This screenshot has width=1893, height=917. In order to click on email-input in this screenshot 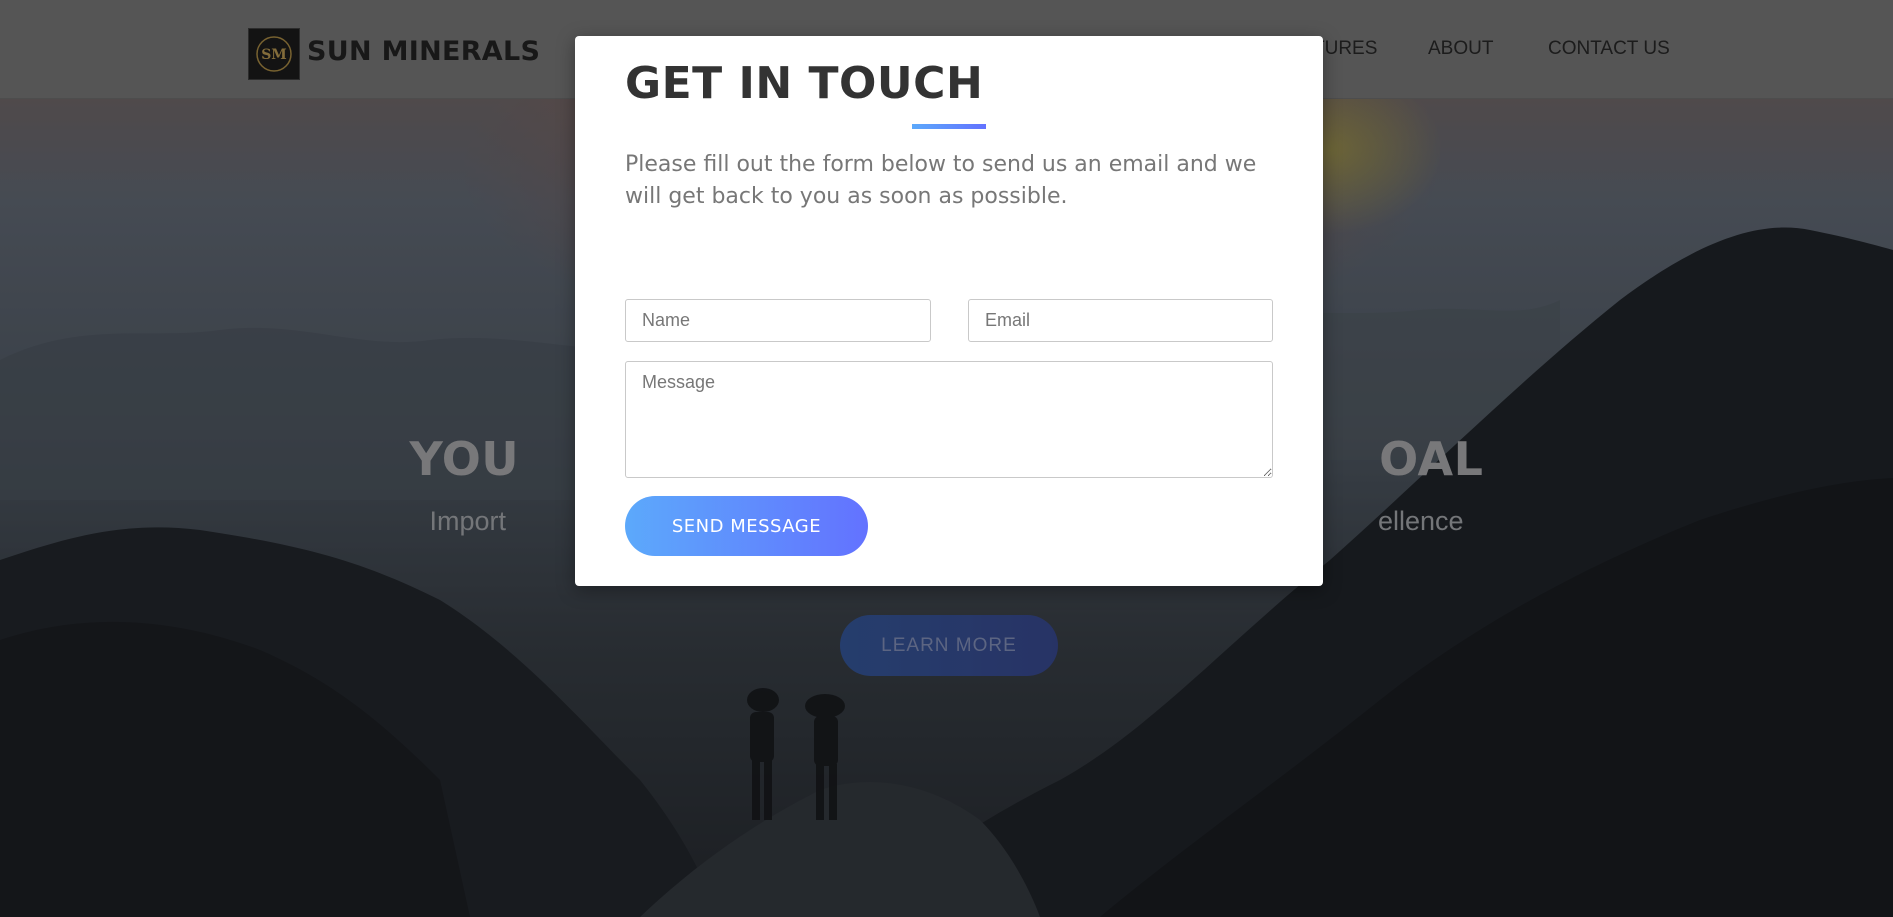, I will do `click(1120, 320)`.